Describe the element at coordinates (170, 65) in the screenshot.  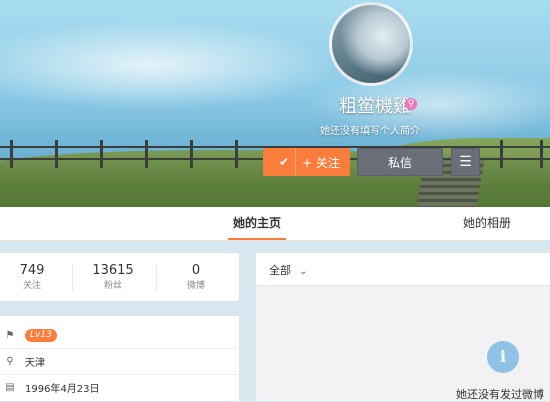
I see `cover-cloud` at that location.